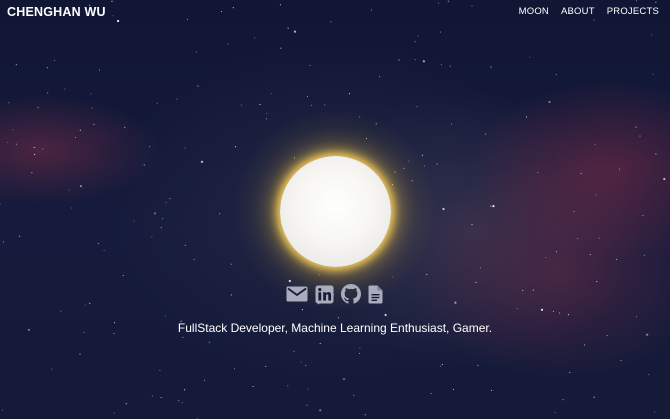 The image size is (670, 419). Describe the element at coordinates (335, 211) in the screenshot. I see `moon` at that location.